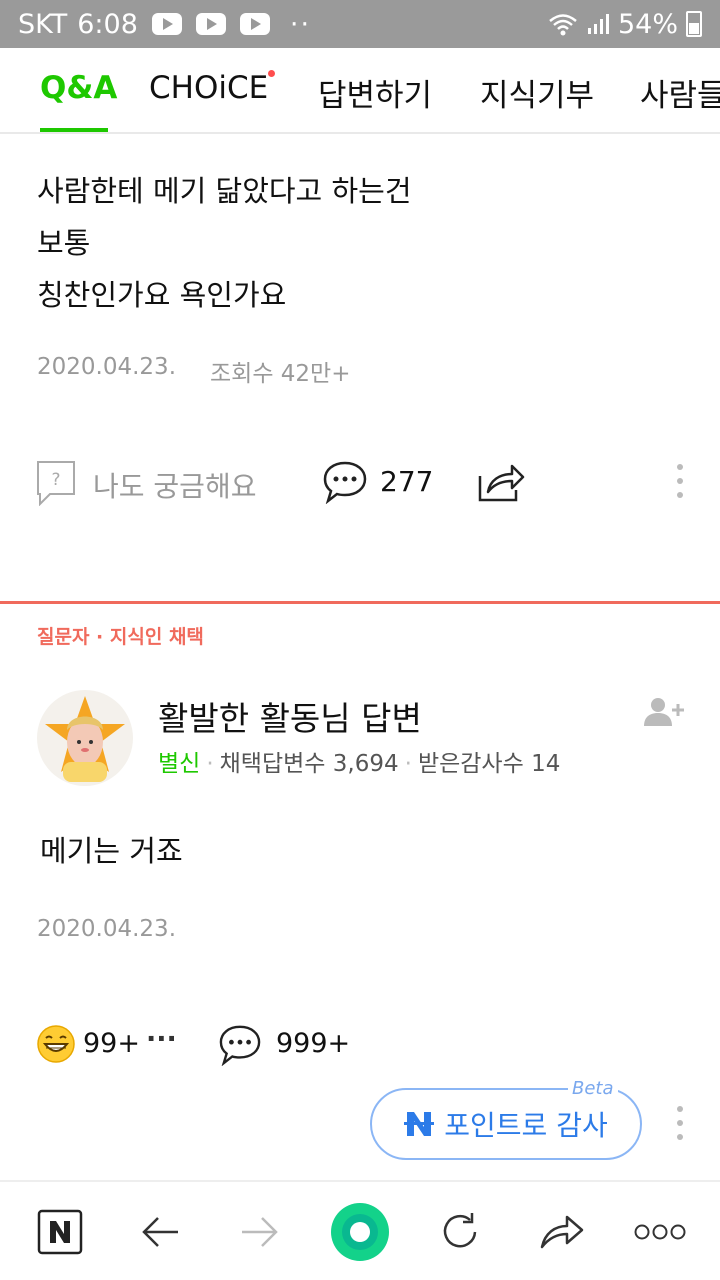 The image size is (720, 1280). I want to click on back-arrow-icon, so click(160, 1232).